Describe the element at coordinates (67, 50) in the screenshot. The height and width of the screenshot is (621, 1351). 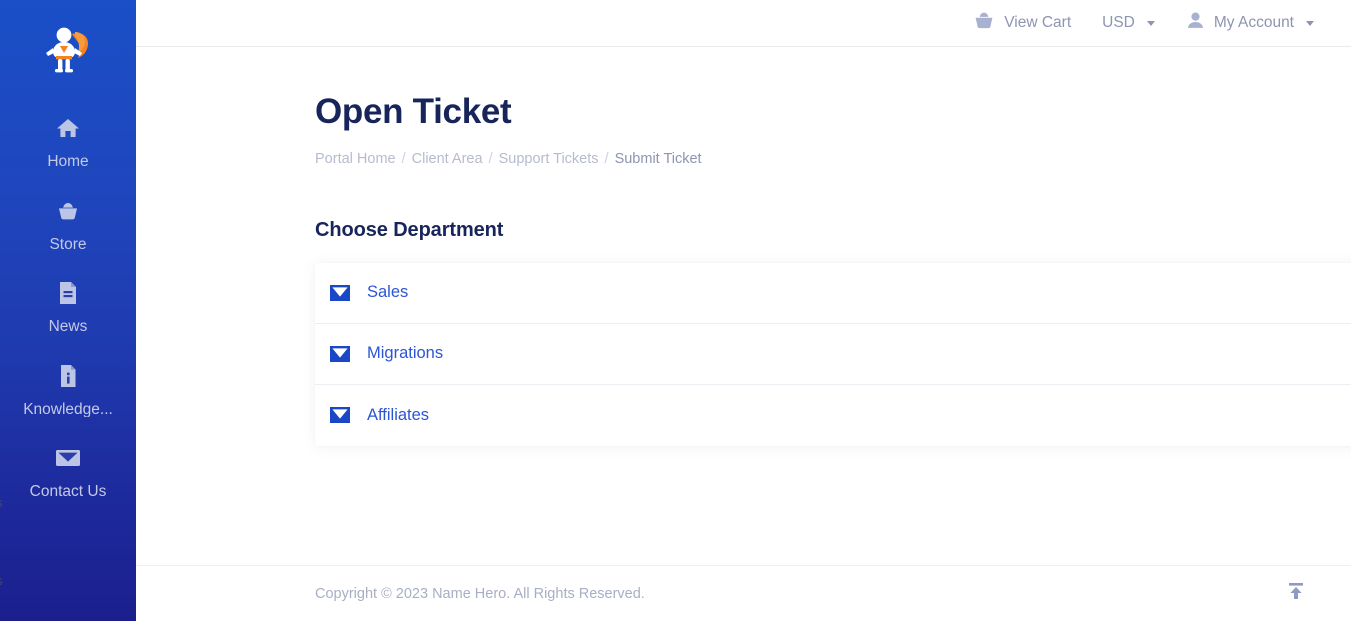
I see `superhero-logo-icon` at that location.